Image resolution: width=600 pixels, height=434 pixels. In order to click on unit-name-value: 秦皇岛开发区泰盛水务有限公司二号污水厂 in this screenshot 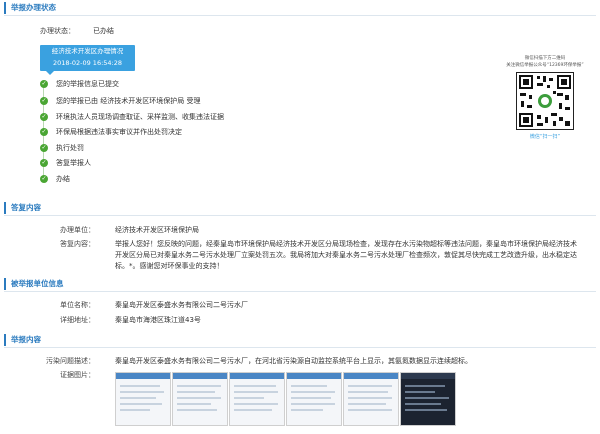, I will do `click(181, 305)`.